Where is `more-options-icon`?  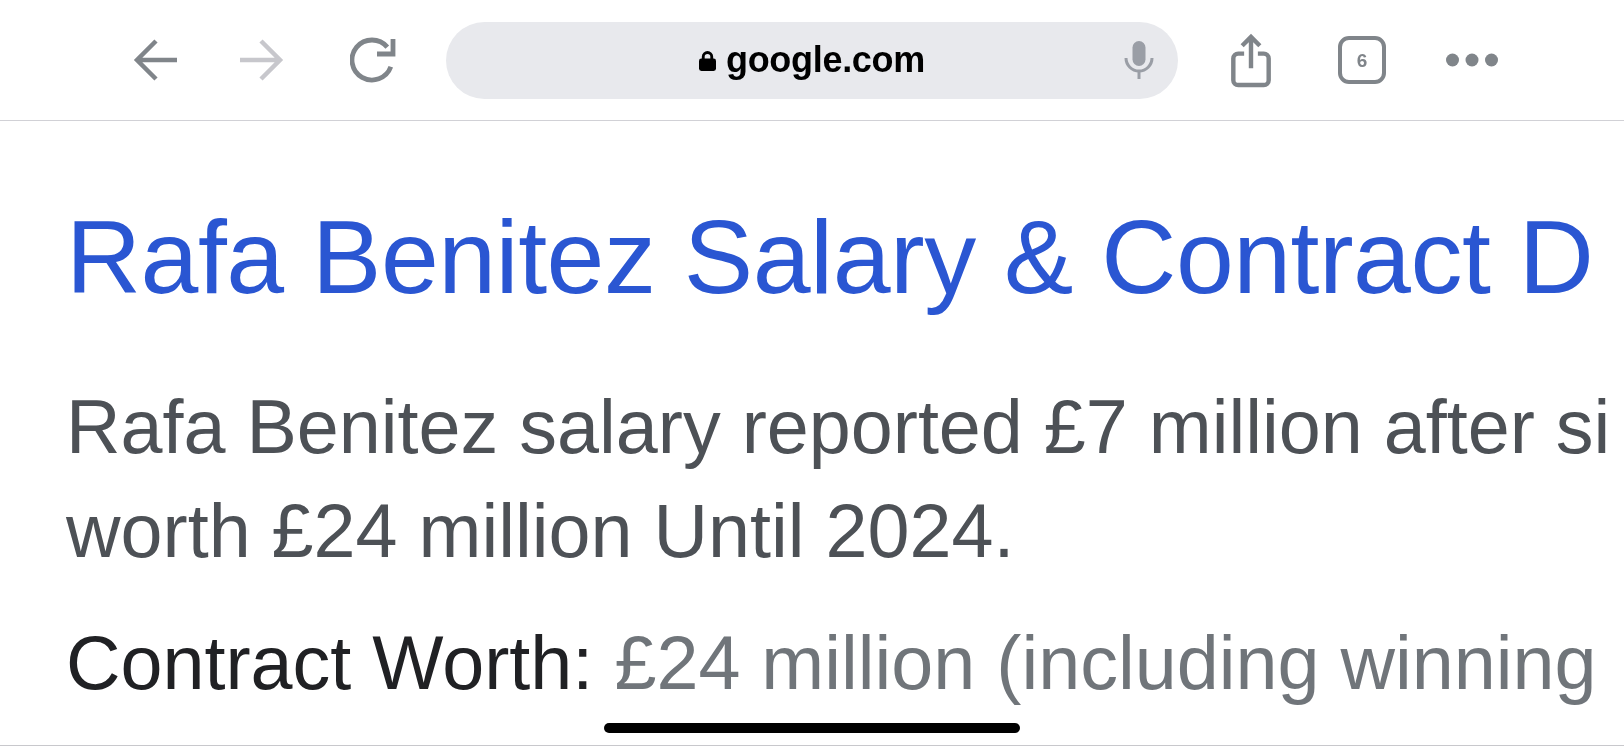
more-options-icon is located at coordinates (1472, 60).